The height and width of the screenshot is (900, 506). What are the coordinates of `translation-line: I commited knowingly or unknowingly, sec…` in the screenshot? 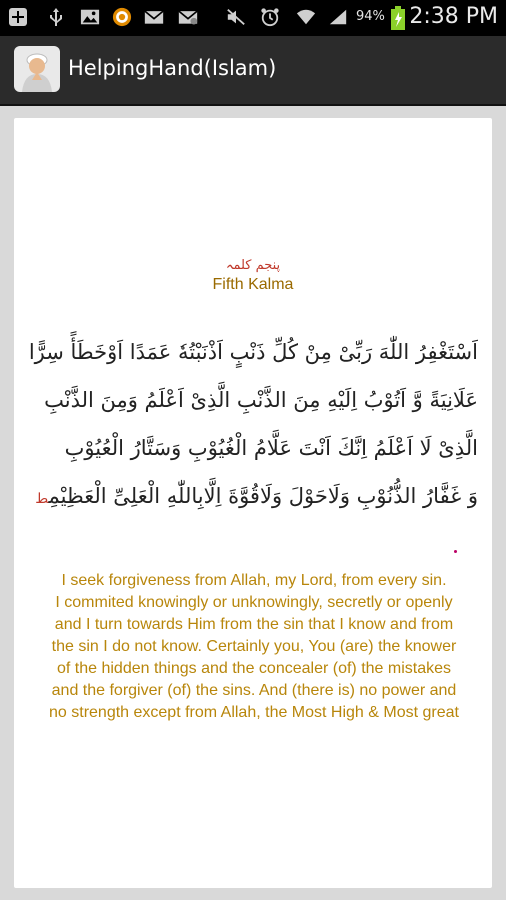 It's located at (254, 602).